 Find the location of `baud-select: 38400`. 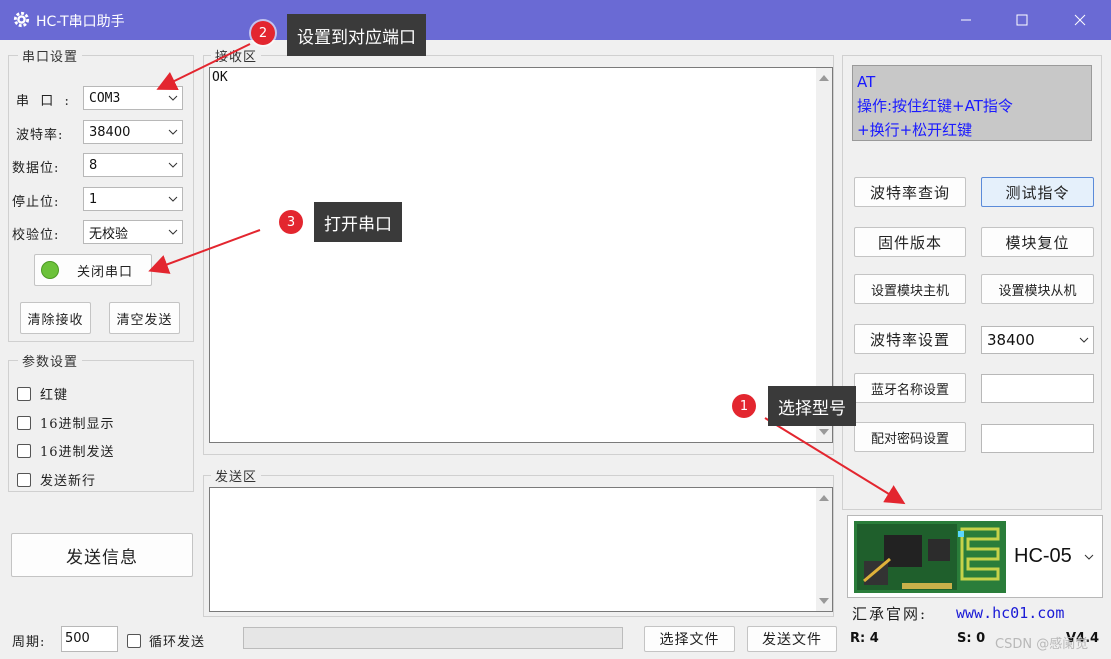

baud-select: 38400 is located at coordinates (133, 132).